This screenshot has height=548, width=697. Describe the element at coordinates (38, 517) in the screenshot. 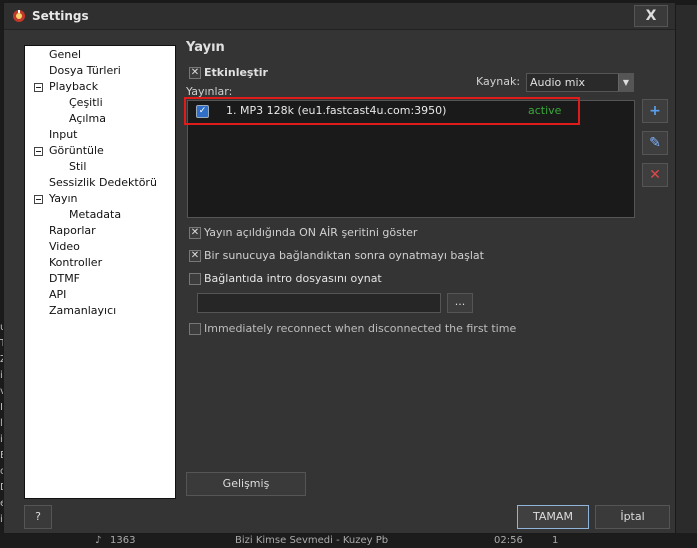

I see `help-button: ?` at that location.